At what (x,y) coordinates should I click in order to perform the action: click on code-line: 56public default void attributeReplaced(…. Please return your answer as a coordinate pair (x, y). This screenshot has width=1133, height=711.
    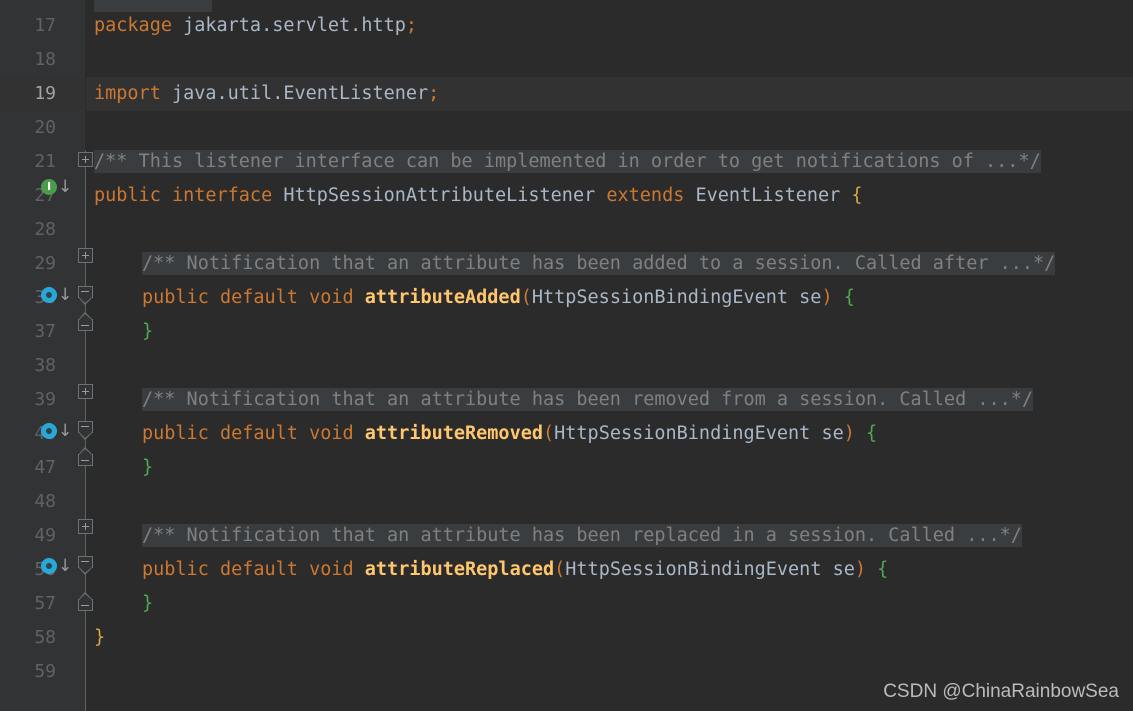
    Looking at the image, I should click on (566, 570).